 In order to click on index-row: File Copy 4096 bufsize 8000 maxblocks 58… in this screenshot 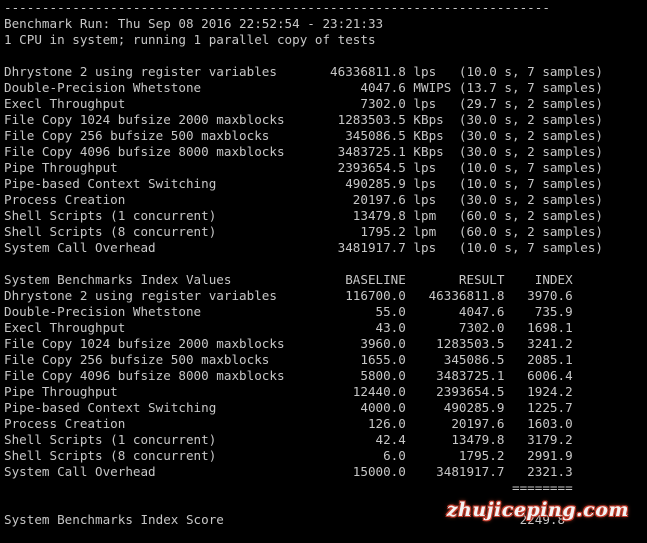, I will do `click(288, 375)`.